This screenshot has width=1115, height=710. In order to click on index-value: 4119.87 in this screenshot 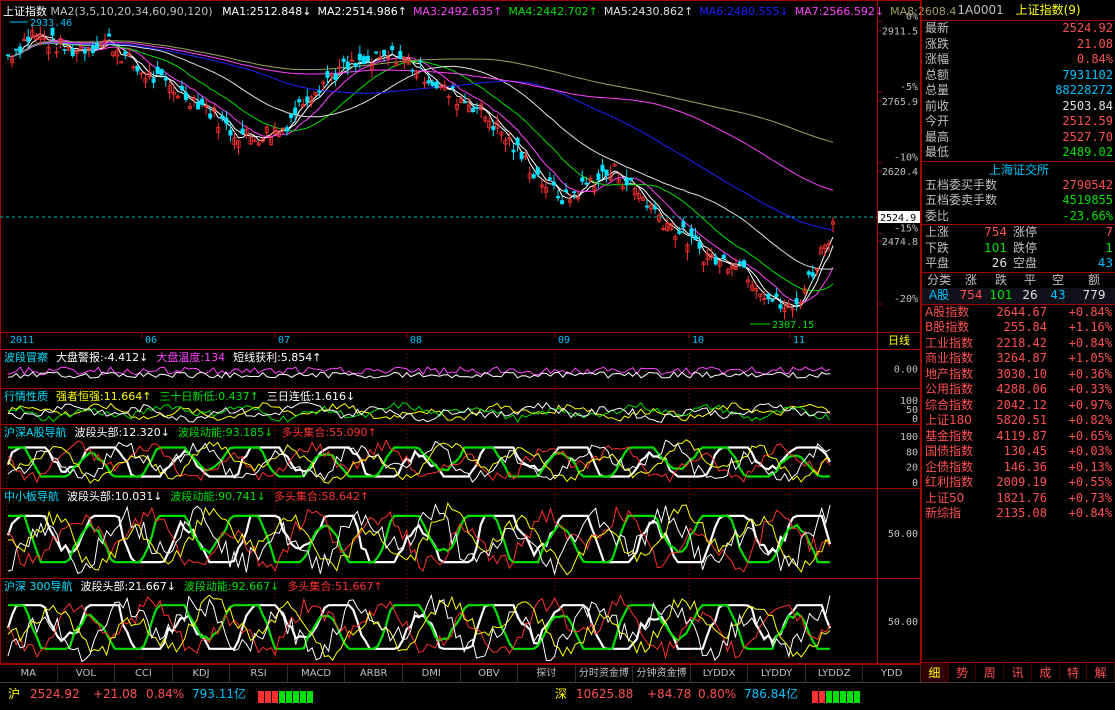, I will do `click(1021, 435)`.